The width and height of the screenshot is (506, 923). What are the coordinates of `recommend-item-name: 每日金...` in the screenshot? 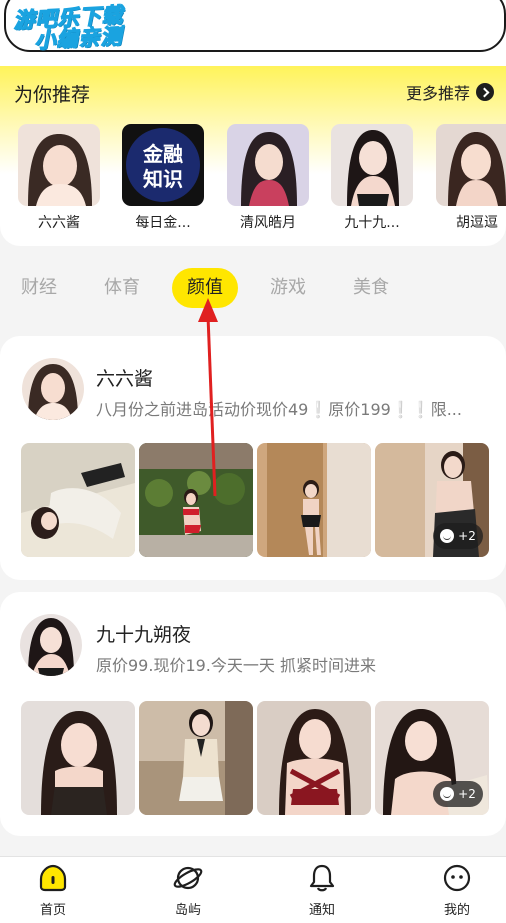 It's located at (163, 223).